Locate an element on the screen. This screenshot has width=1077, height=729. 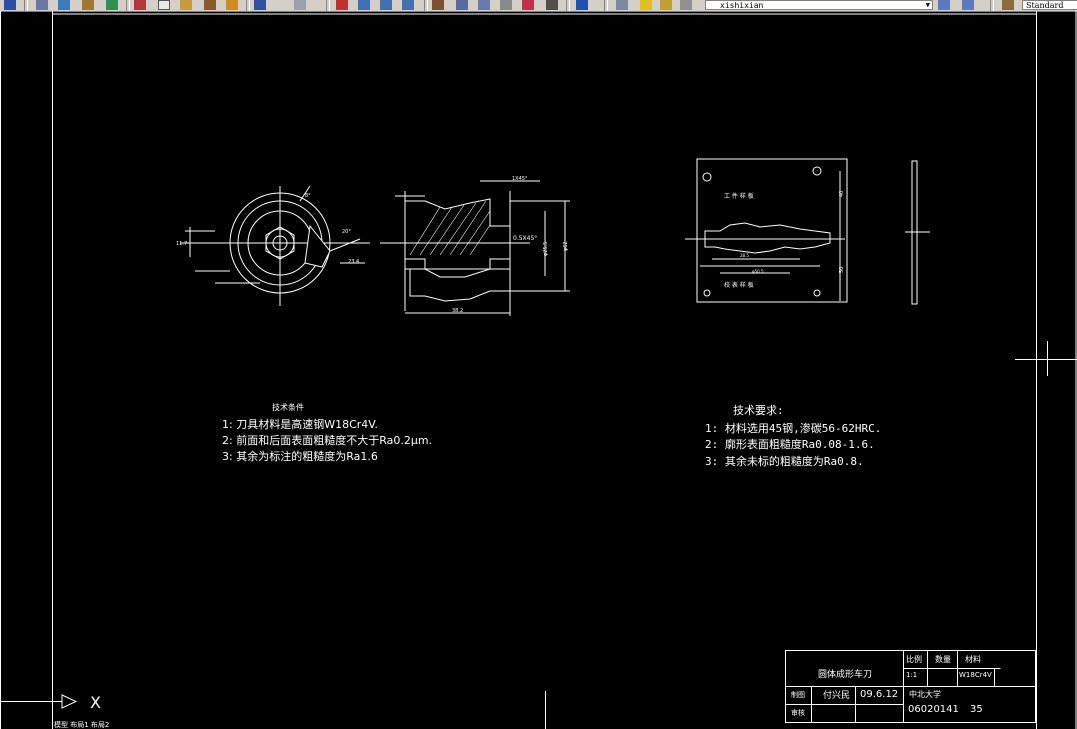
section-outline is located at coordinates (457, 234).